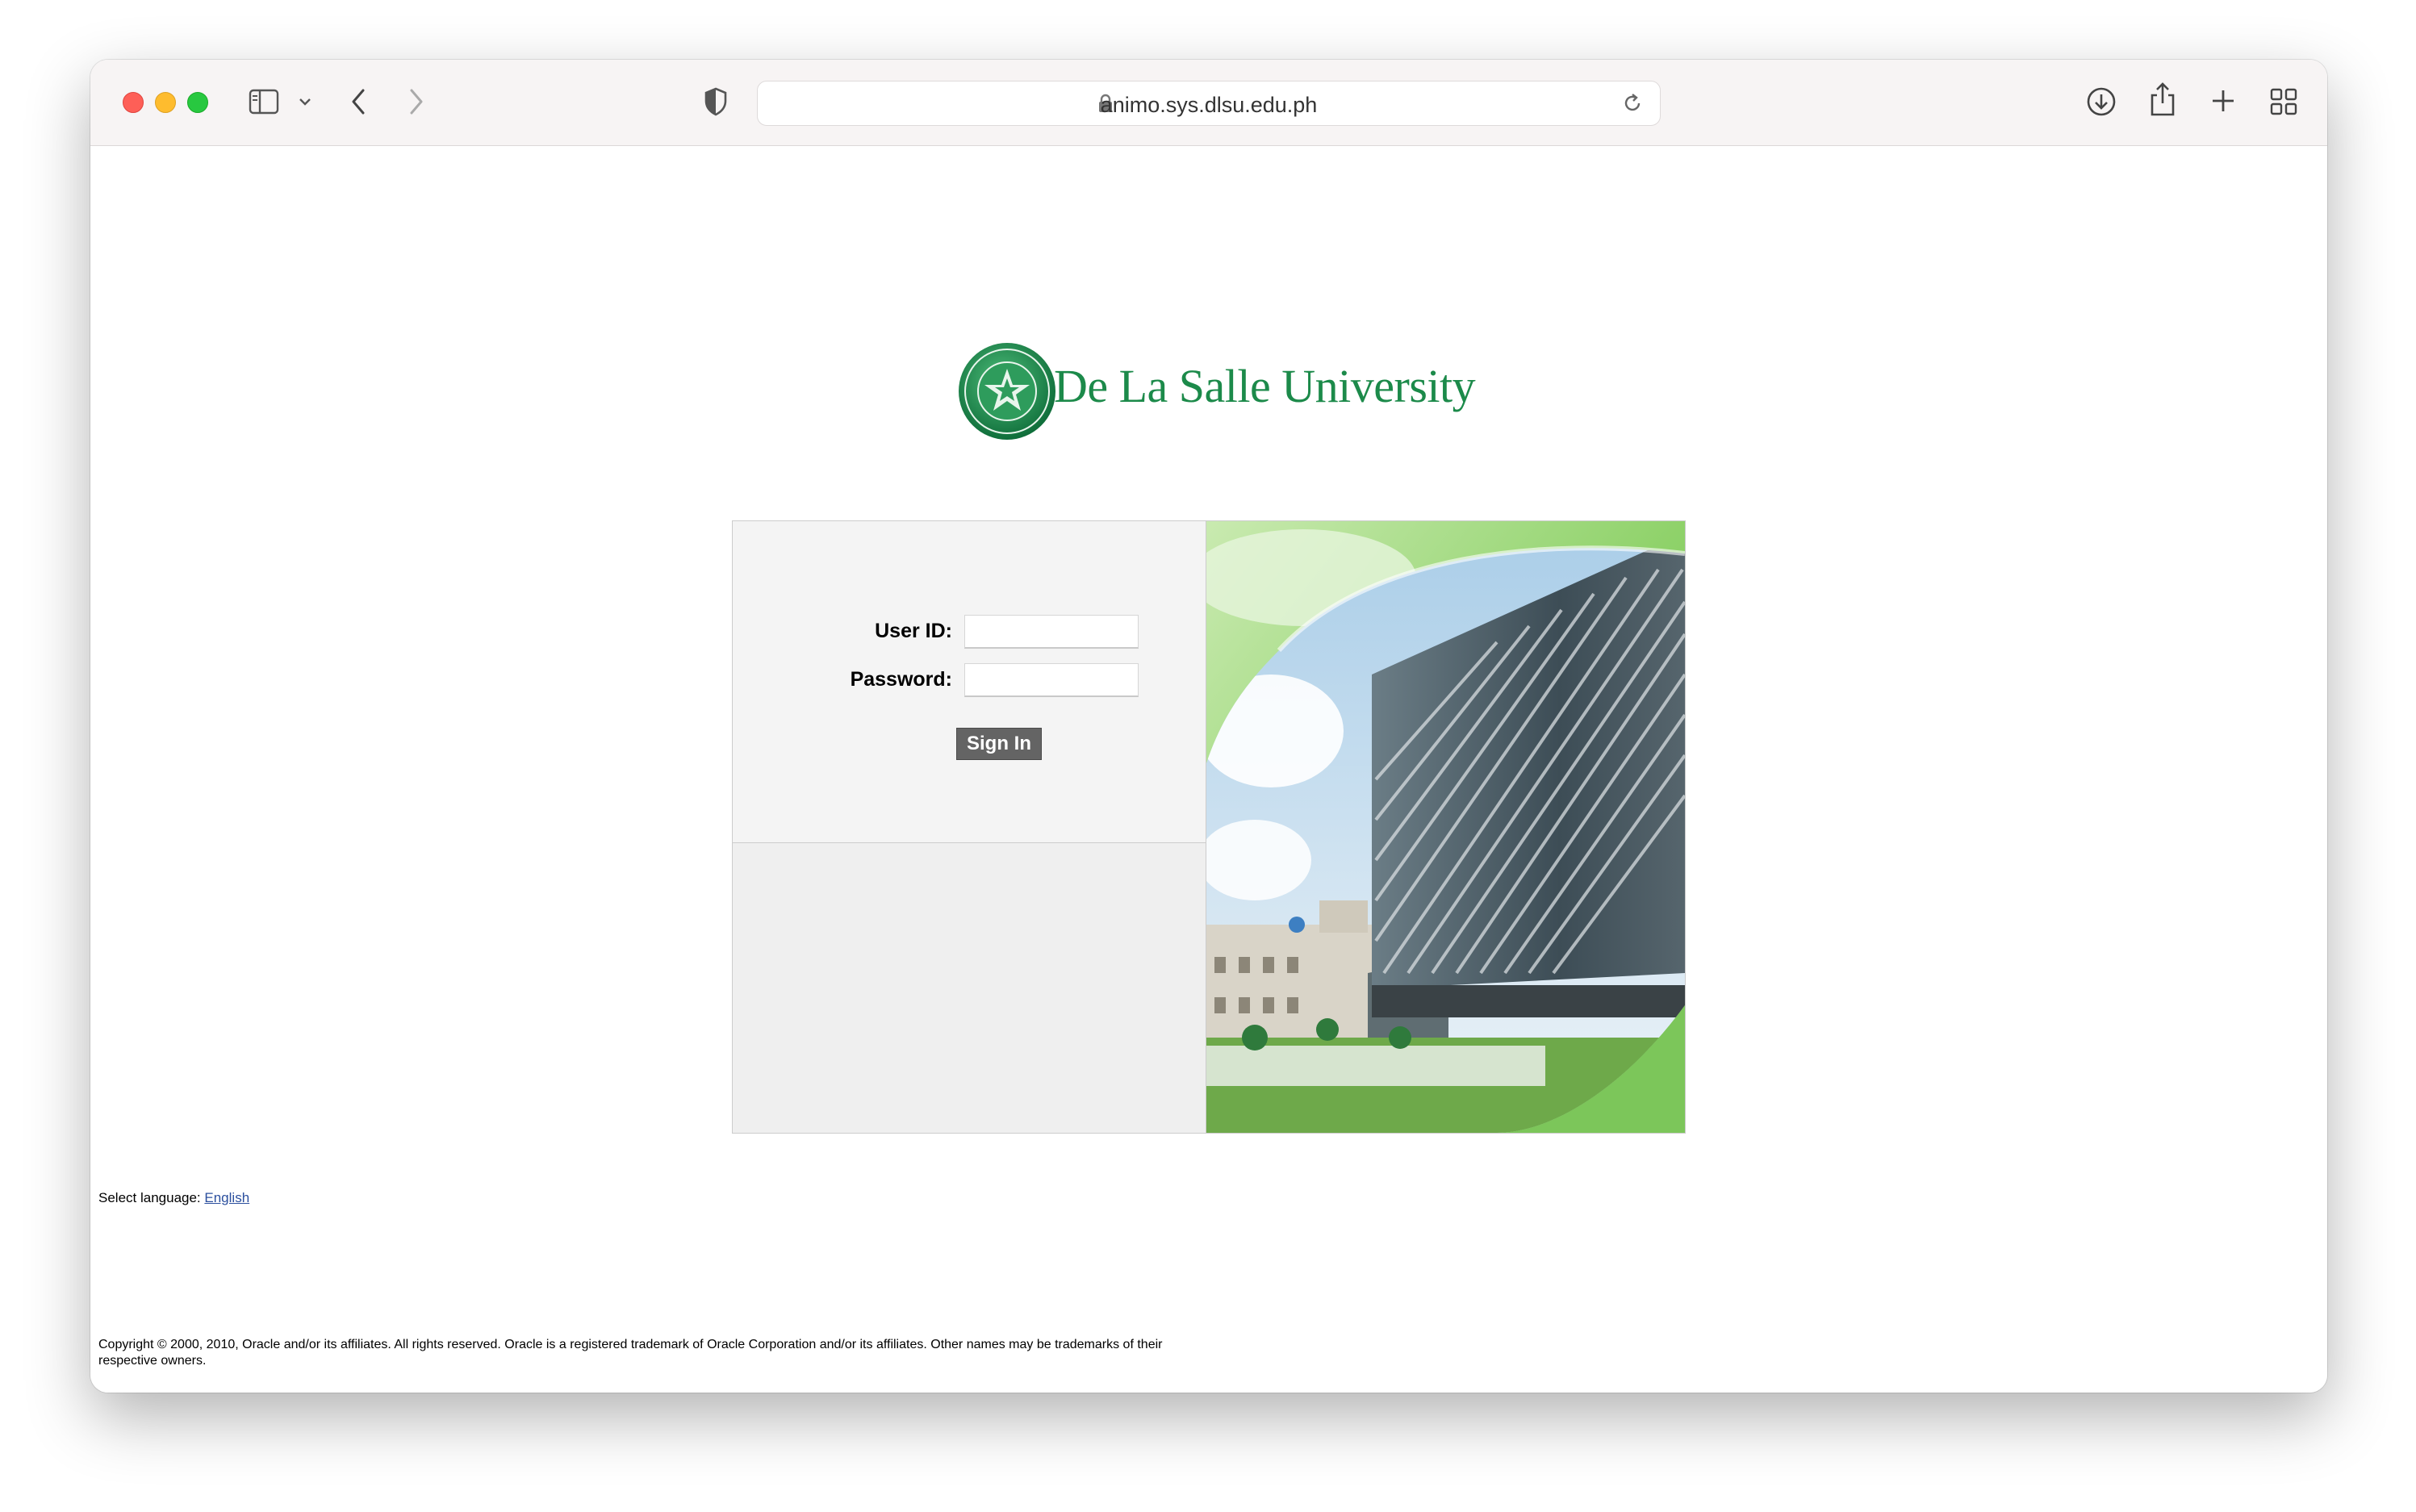 The width and height of the screenshot is (2416, 1512). What do you see at coordinates (149, 1197) in the screenshot?
I see `language-prompt: Select language:` at bounding box center [149, 1197].